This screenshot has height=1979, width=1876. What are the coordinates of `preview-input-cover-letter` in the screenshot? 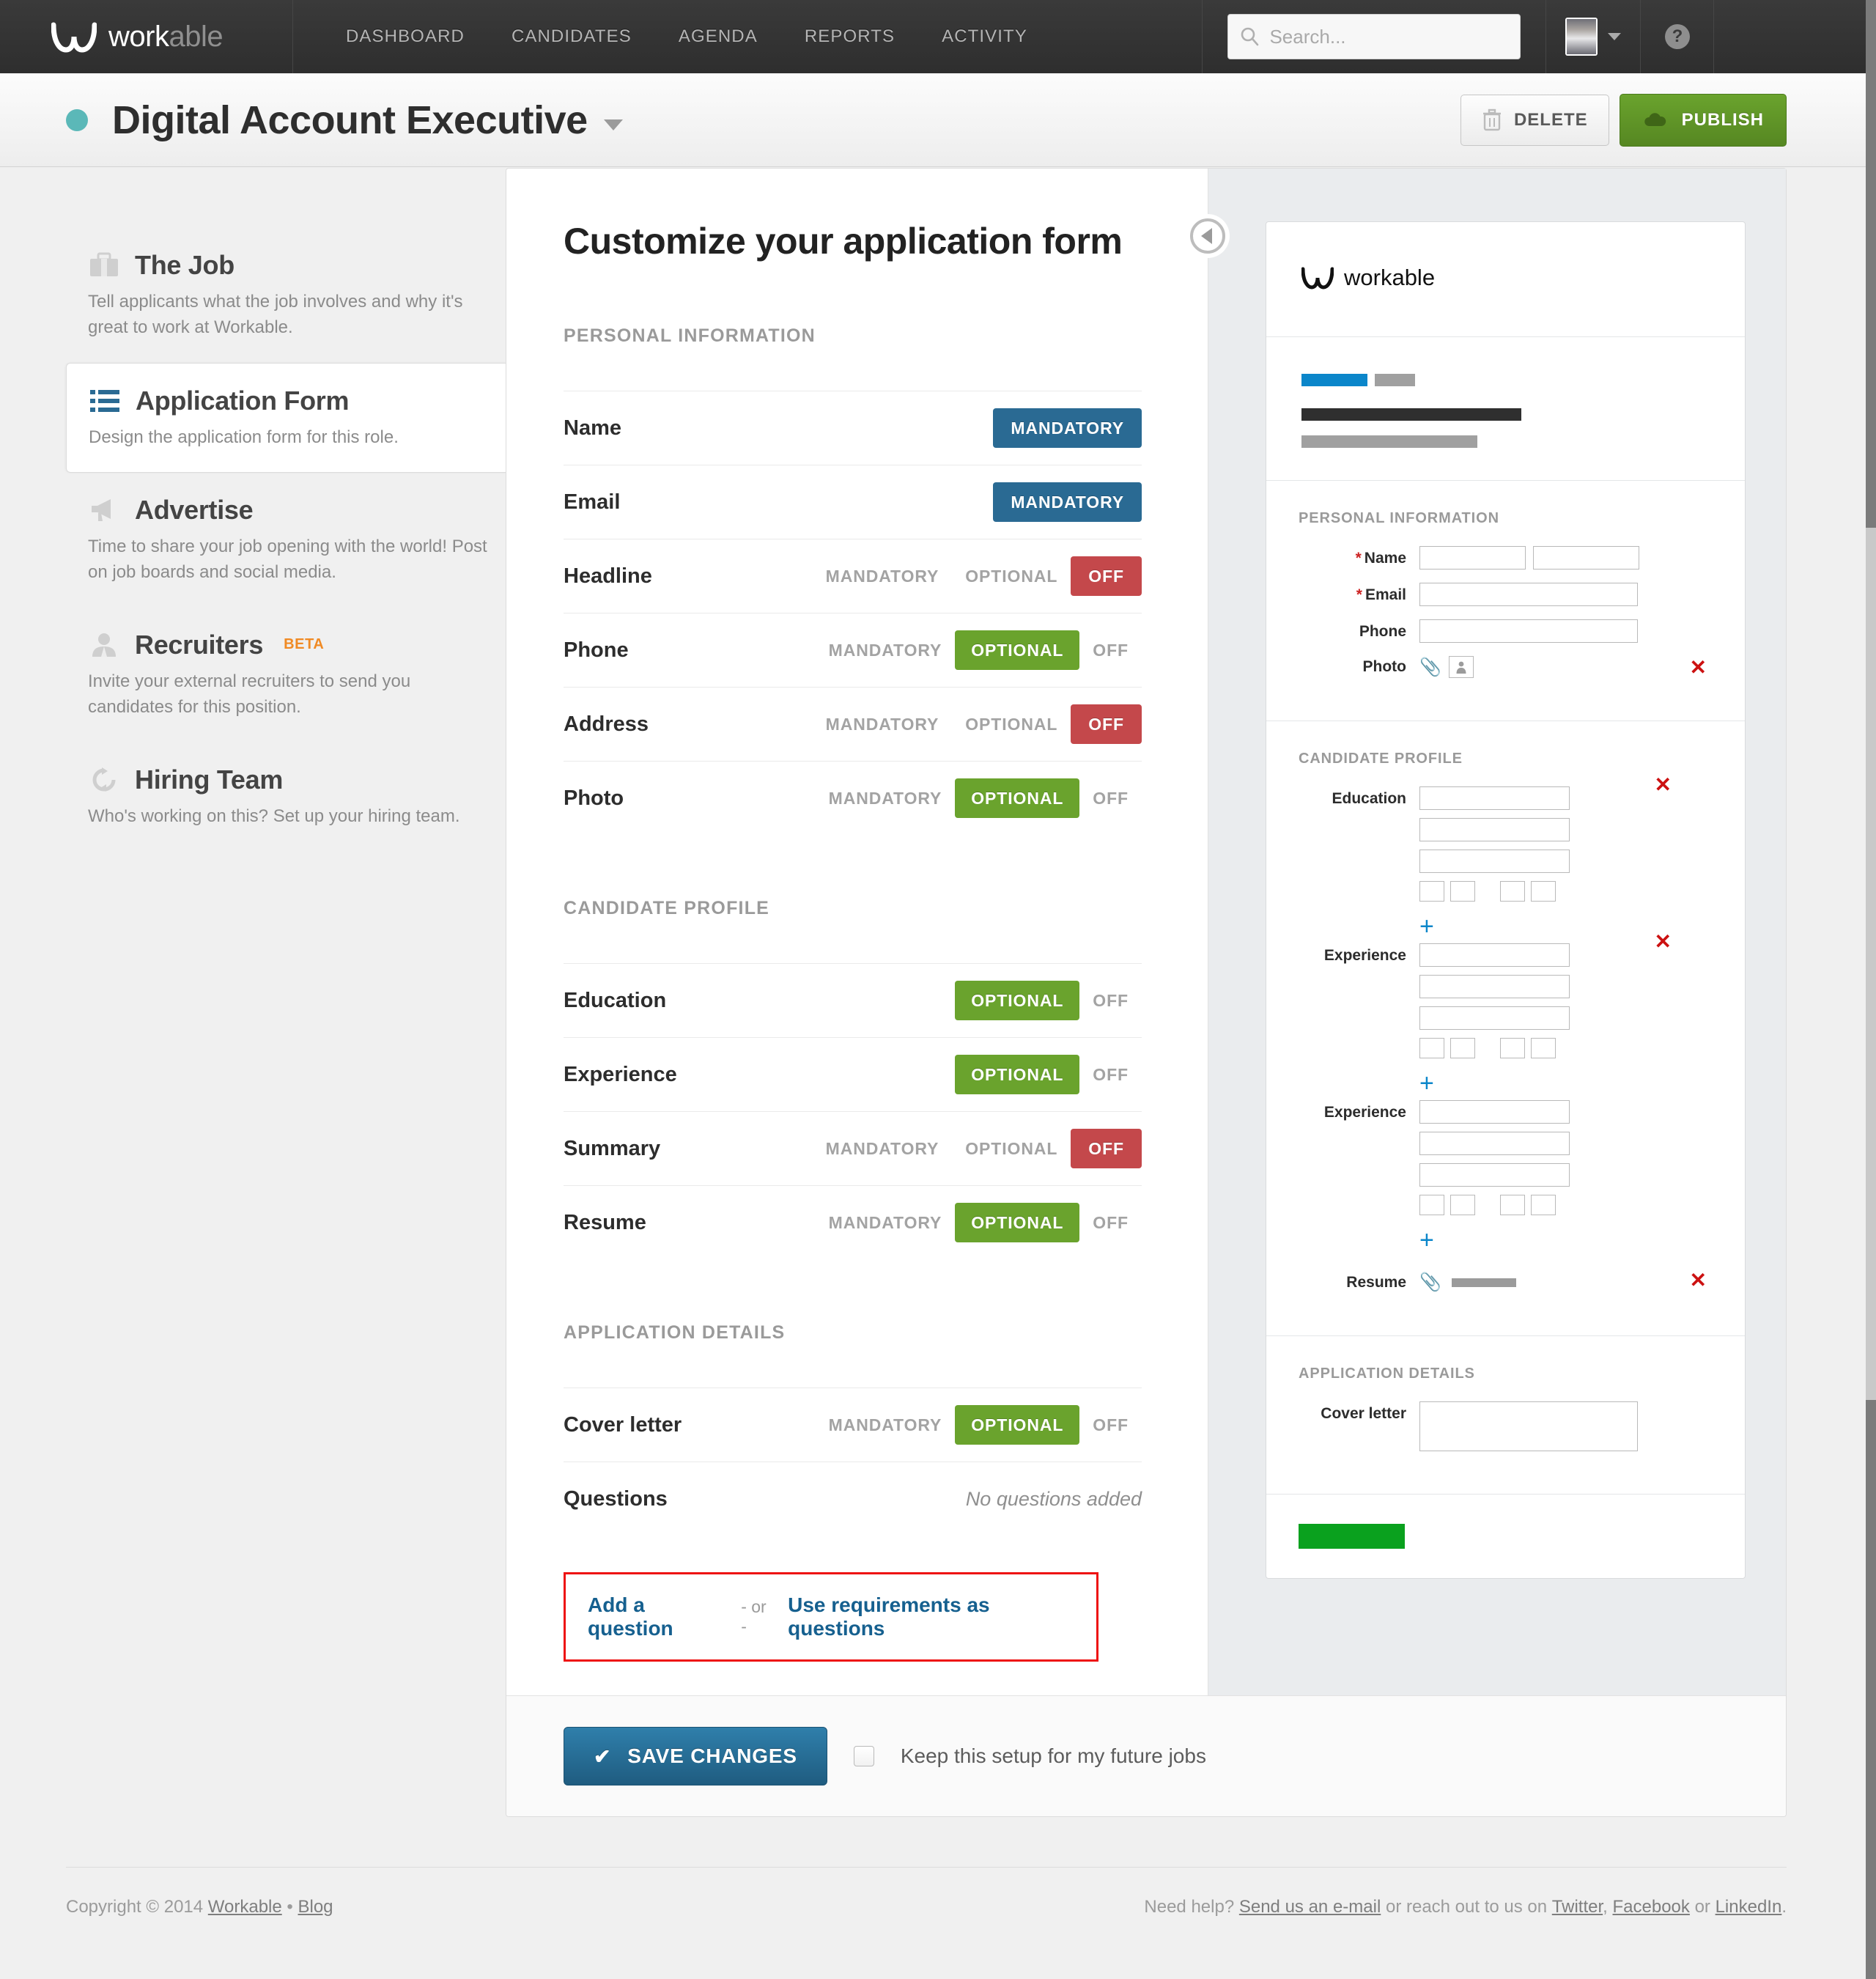 It's located at (1528, 1426).